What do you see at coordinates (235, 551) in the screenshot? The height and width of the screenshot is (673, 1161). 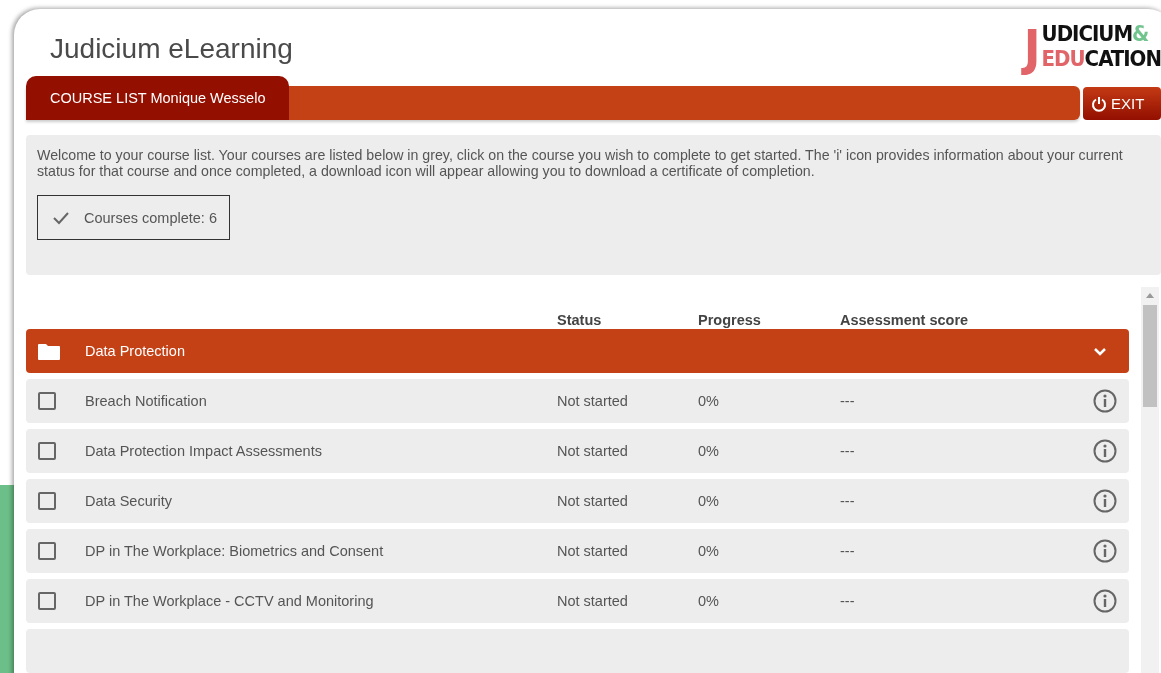 I see `course-name: DP in The Workplace: Biometrics and Consent` at bounding box center [235, 551].